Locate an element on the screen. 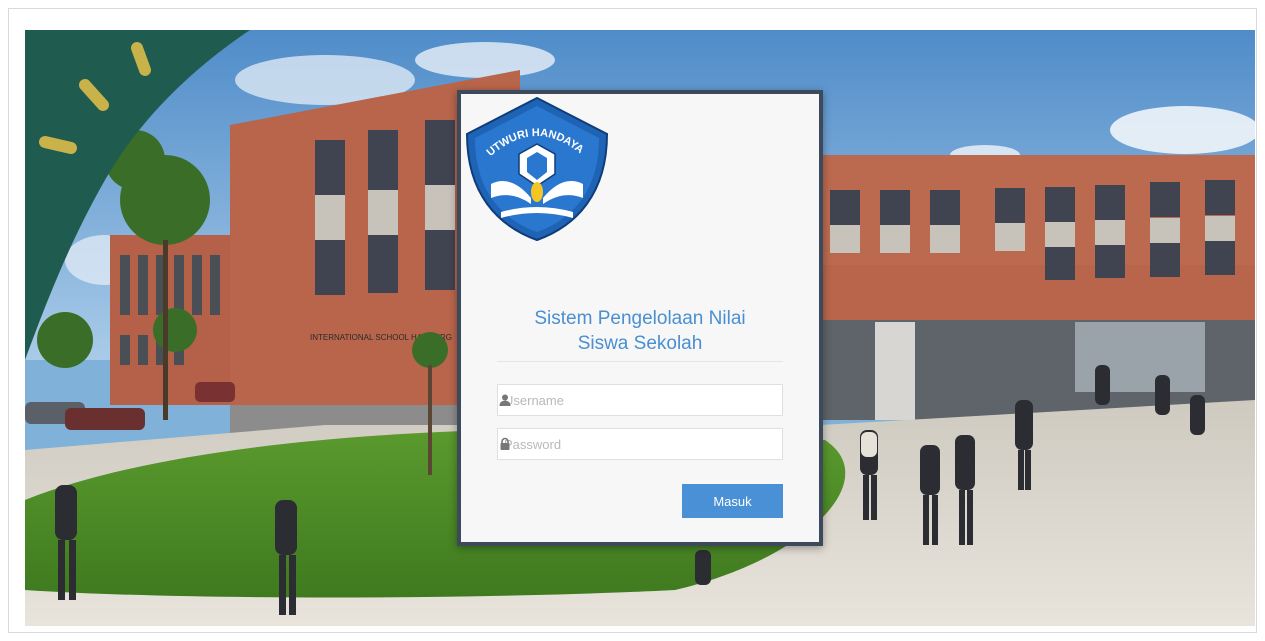  password-field is located at coordinates (640, 444).